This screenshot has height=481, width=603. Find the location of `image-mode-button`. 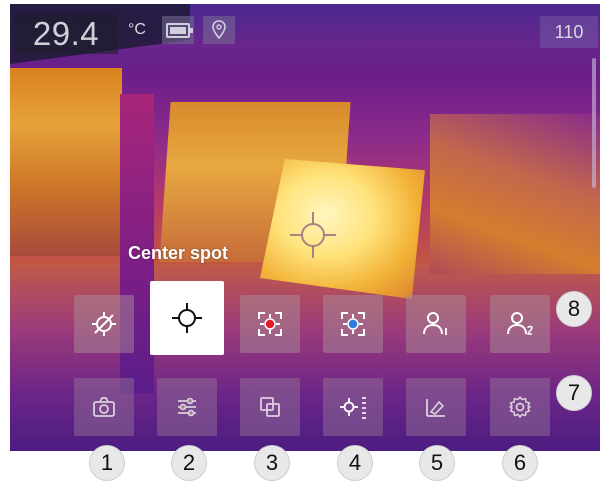

image-mode-button is located at coordinates (270, 407).